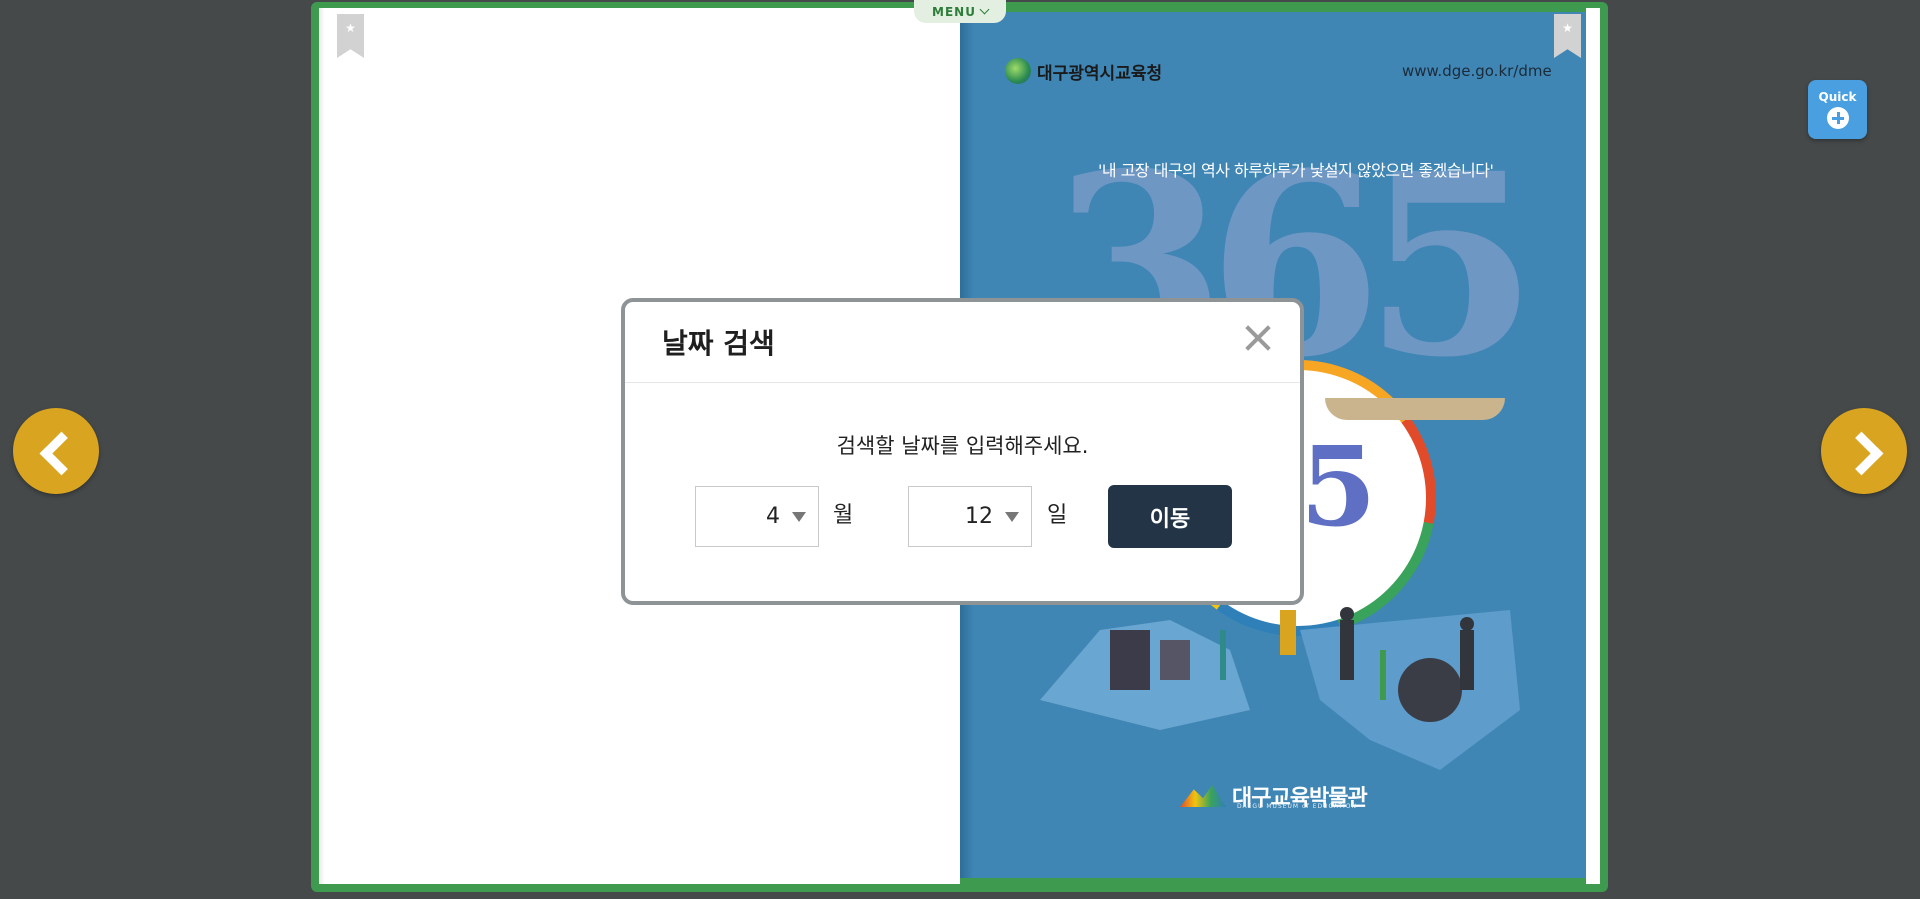  Describe the element at coordinates (1100, 73) in the screenshot. I see `org-name: 대구광역시교육청` at that location.